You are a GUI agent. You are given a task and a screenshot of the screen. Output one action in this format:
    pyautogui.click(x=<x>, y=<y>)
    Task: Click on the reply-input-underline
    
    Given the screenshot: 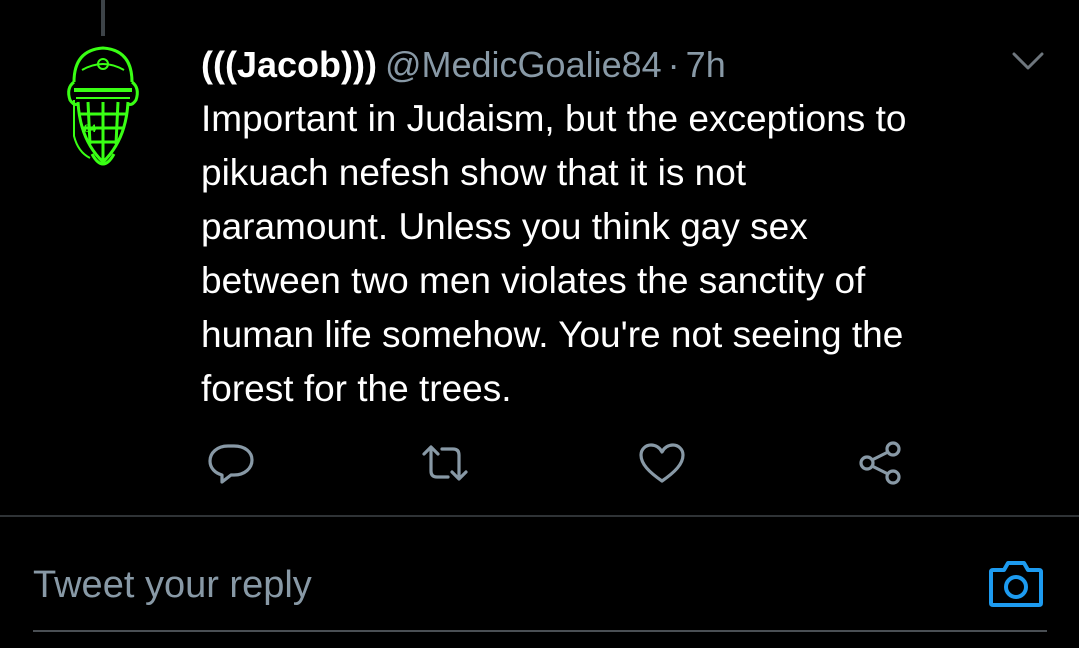 What is the action you would take?
    pyautogui.click(x=540, y=631)
    